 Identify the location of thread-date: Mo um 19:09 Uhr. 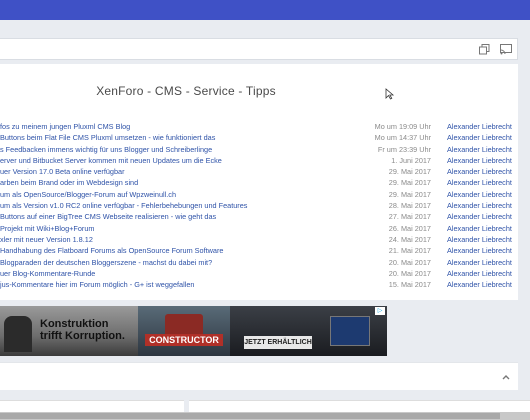
(402, 126).